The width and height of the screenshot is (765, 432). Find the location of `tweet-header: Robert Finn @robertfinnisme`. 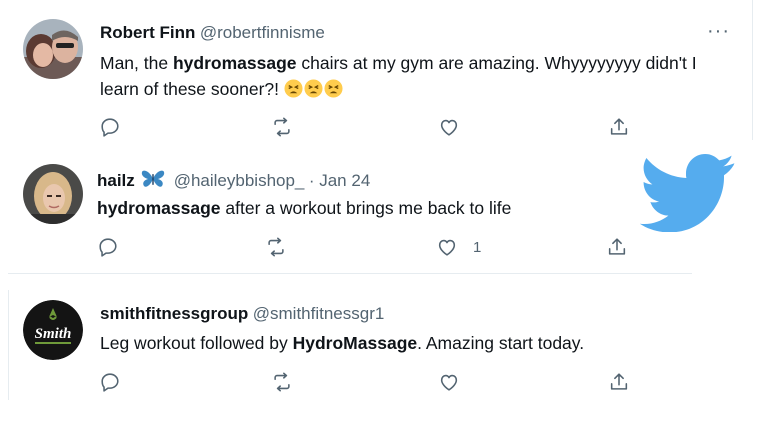

tweet-header: Robert Finn @robertfinnisme is located at coordinates (212, 33).